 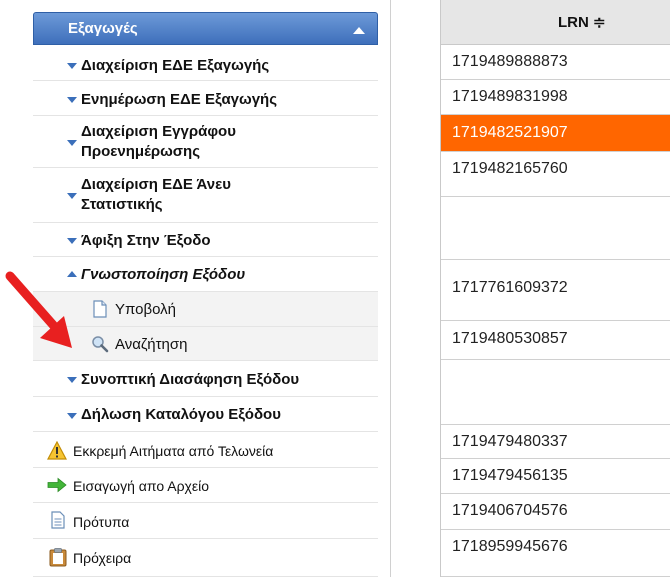 What do you see at coordinates (205, 28) in the screenshot?
I see `exports-panel-header: Εξαγωγές` at bounding box center [205, 28].